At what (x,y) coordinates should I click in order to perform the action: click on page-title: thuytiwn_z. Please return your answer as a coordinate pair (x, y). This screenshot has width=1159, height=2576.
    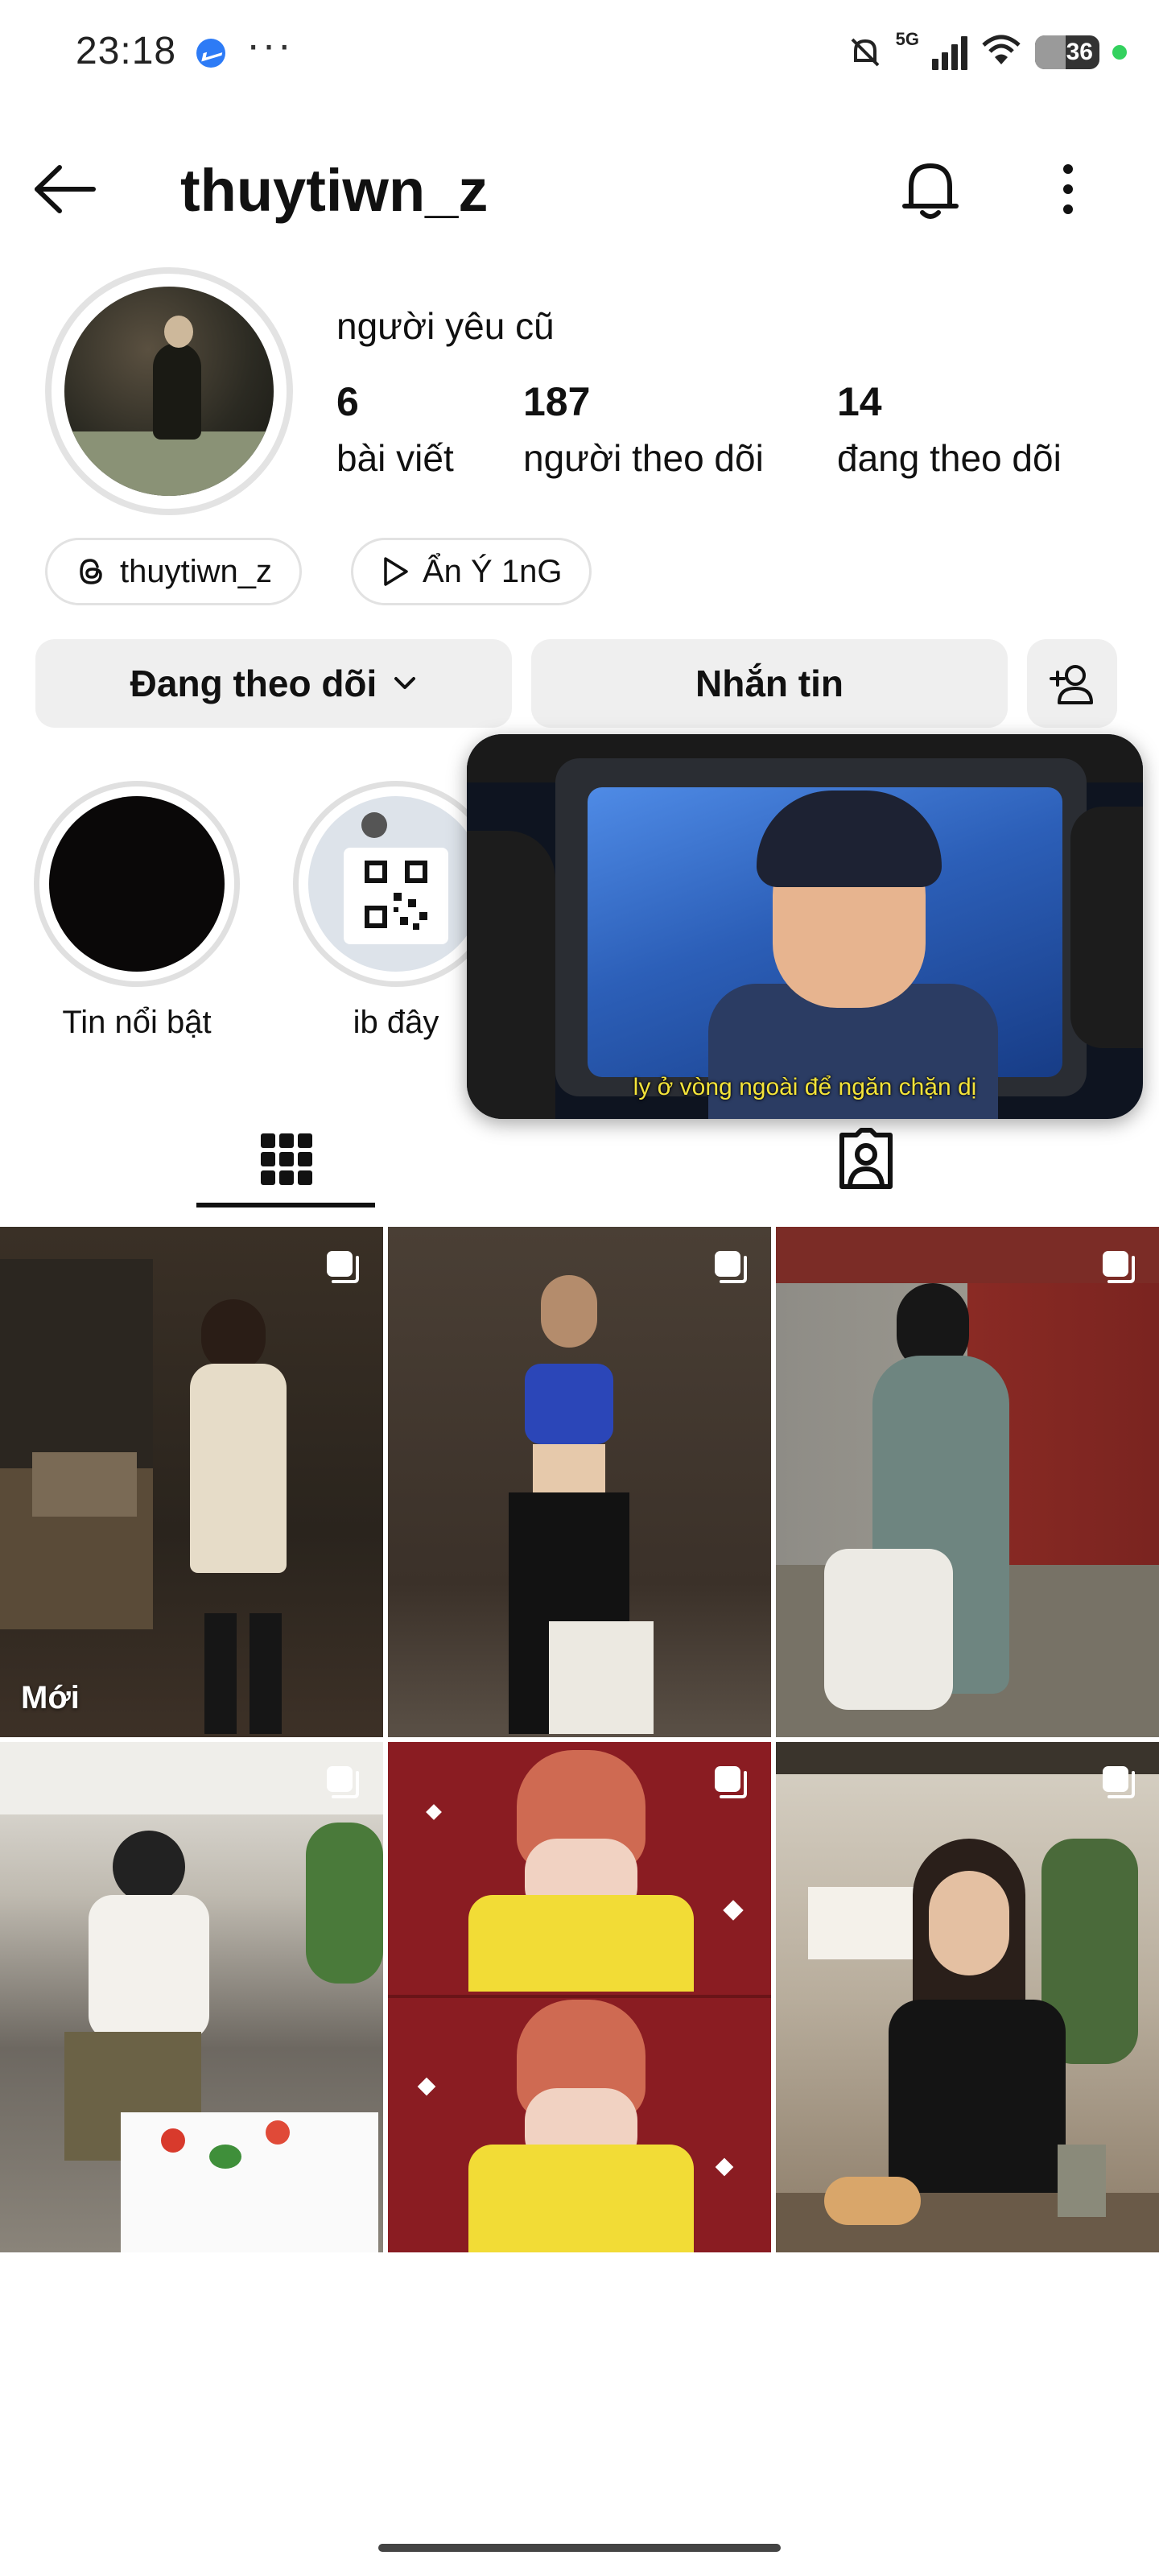
    Looking at the image, I should click on (334, 190).